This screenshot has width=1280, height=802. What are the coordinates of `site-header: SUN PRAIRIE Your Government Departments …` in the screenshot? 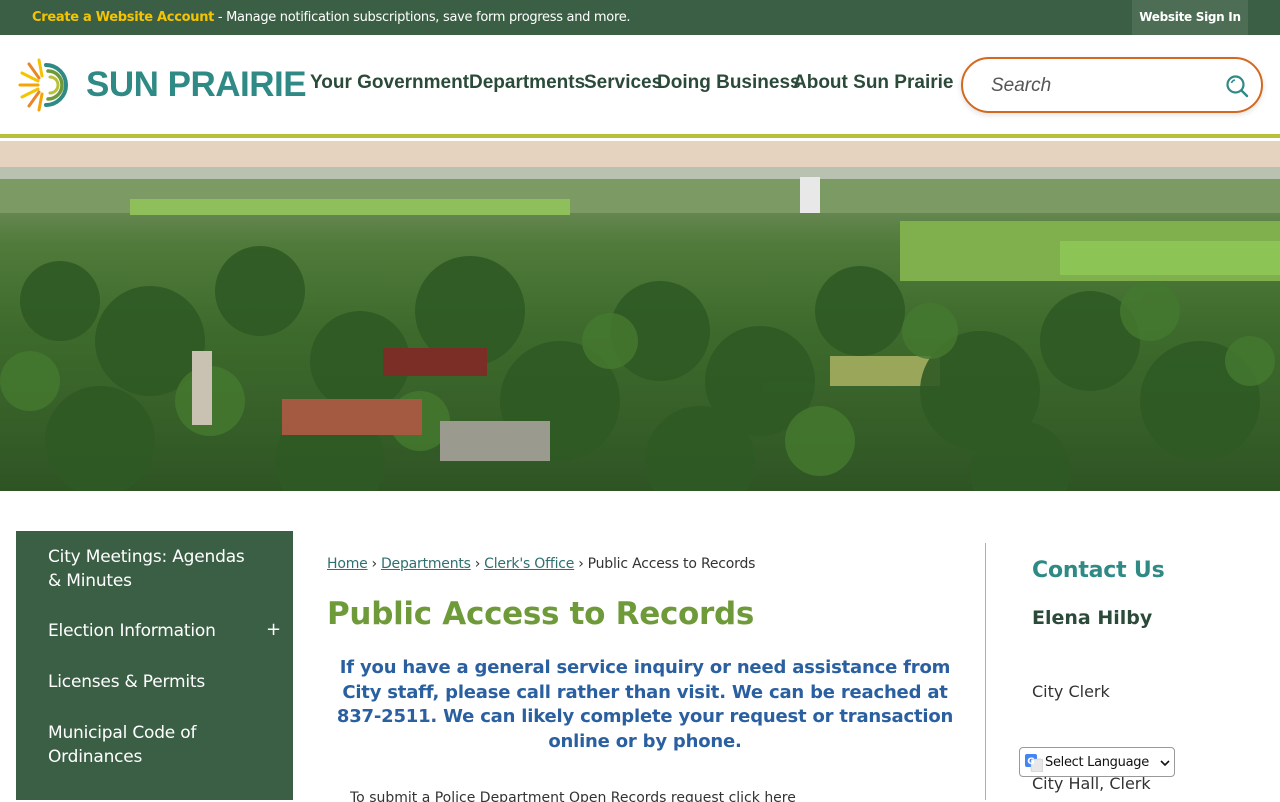 It's located at (640, 86).